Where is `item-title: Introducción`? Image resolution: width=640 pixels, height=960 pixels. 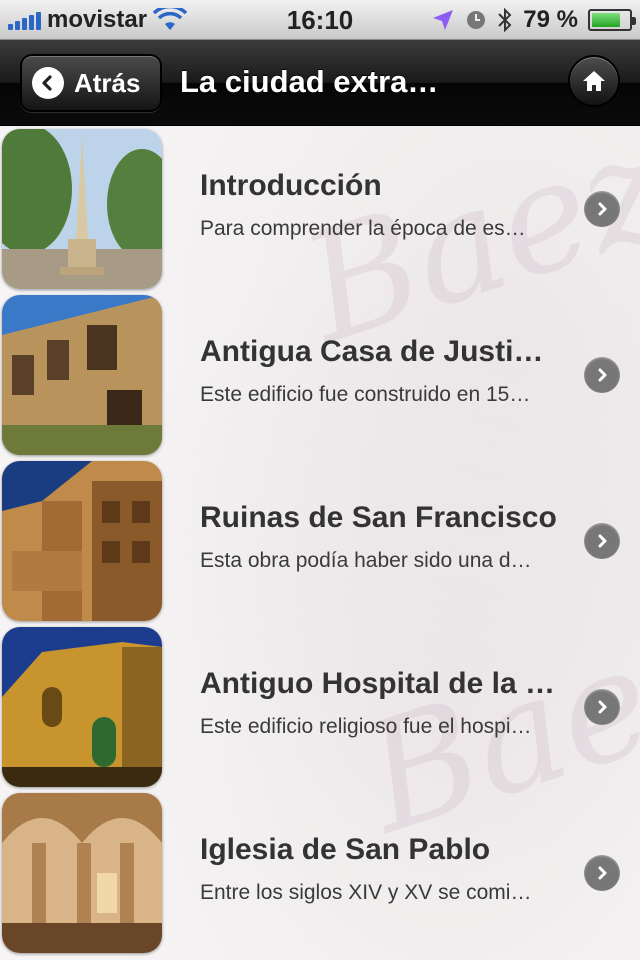
item-title: Introducción is located at coordinates (291, 185).